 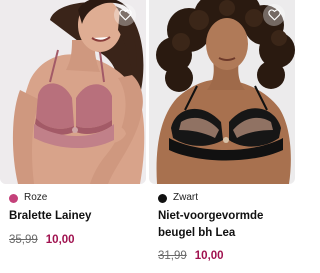 I want to click on original-price: 35,99, so click(x=23, y=240).